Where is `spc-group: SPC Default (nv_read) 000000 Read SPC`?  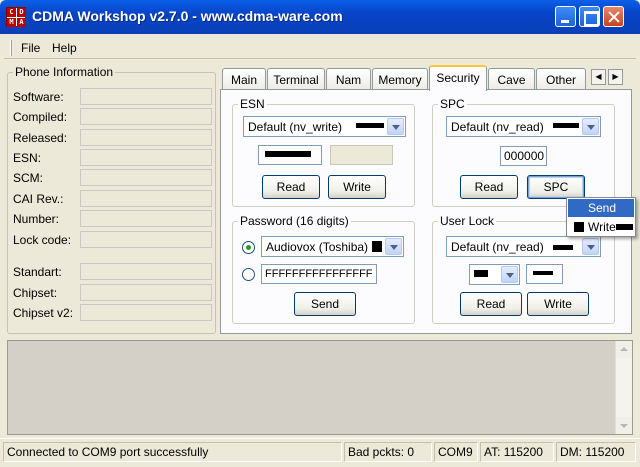 spc-group: SPC Default (nv_read) 000000 Read SPC is located at coordinates (523, 152).